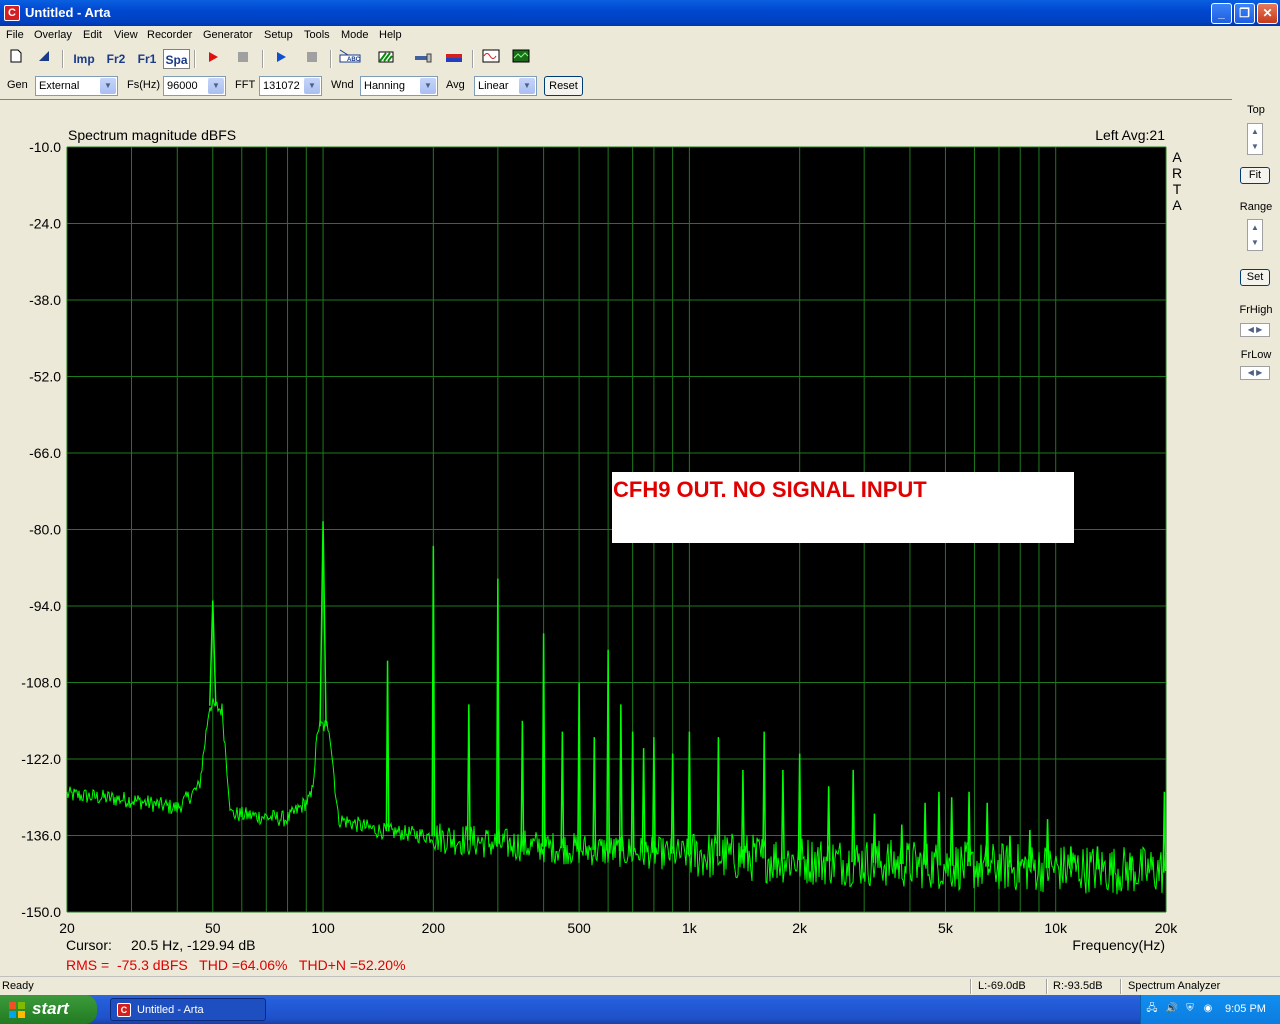  Describe the element at coordinates (182, 86) in the screenshot. I see `sample-rate-value: 96000` at that location.